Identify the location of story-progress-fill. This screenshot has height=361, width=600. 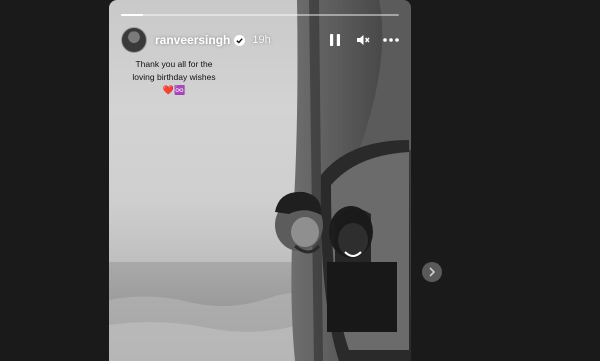
(132, 15).